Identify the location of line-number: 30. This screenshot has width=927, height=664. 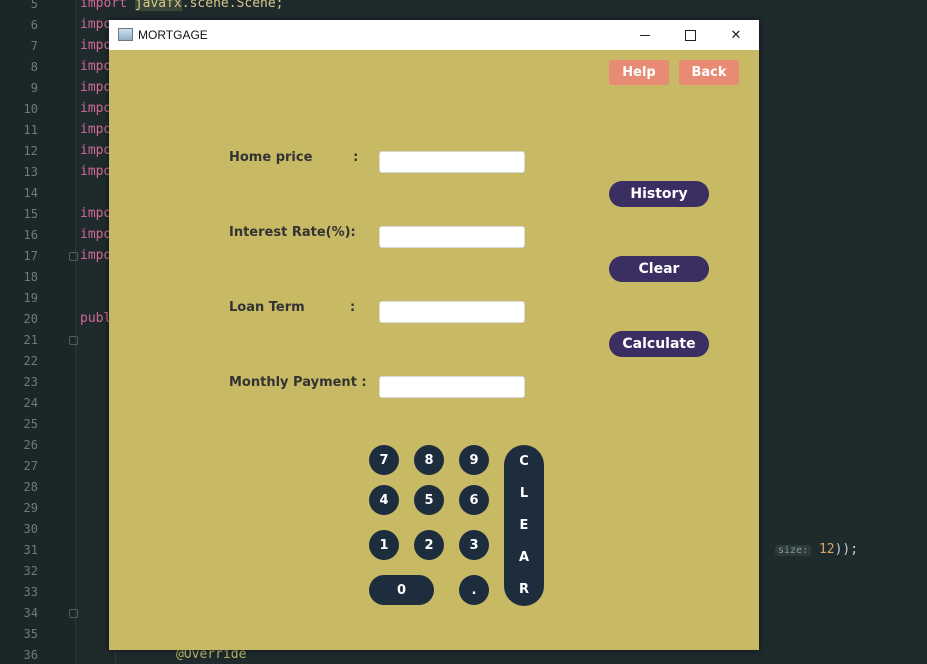
(30, 529).